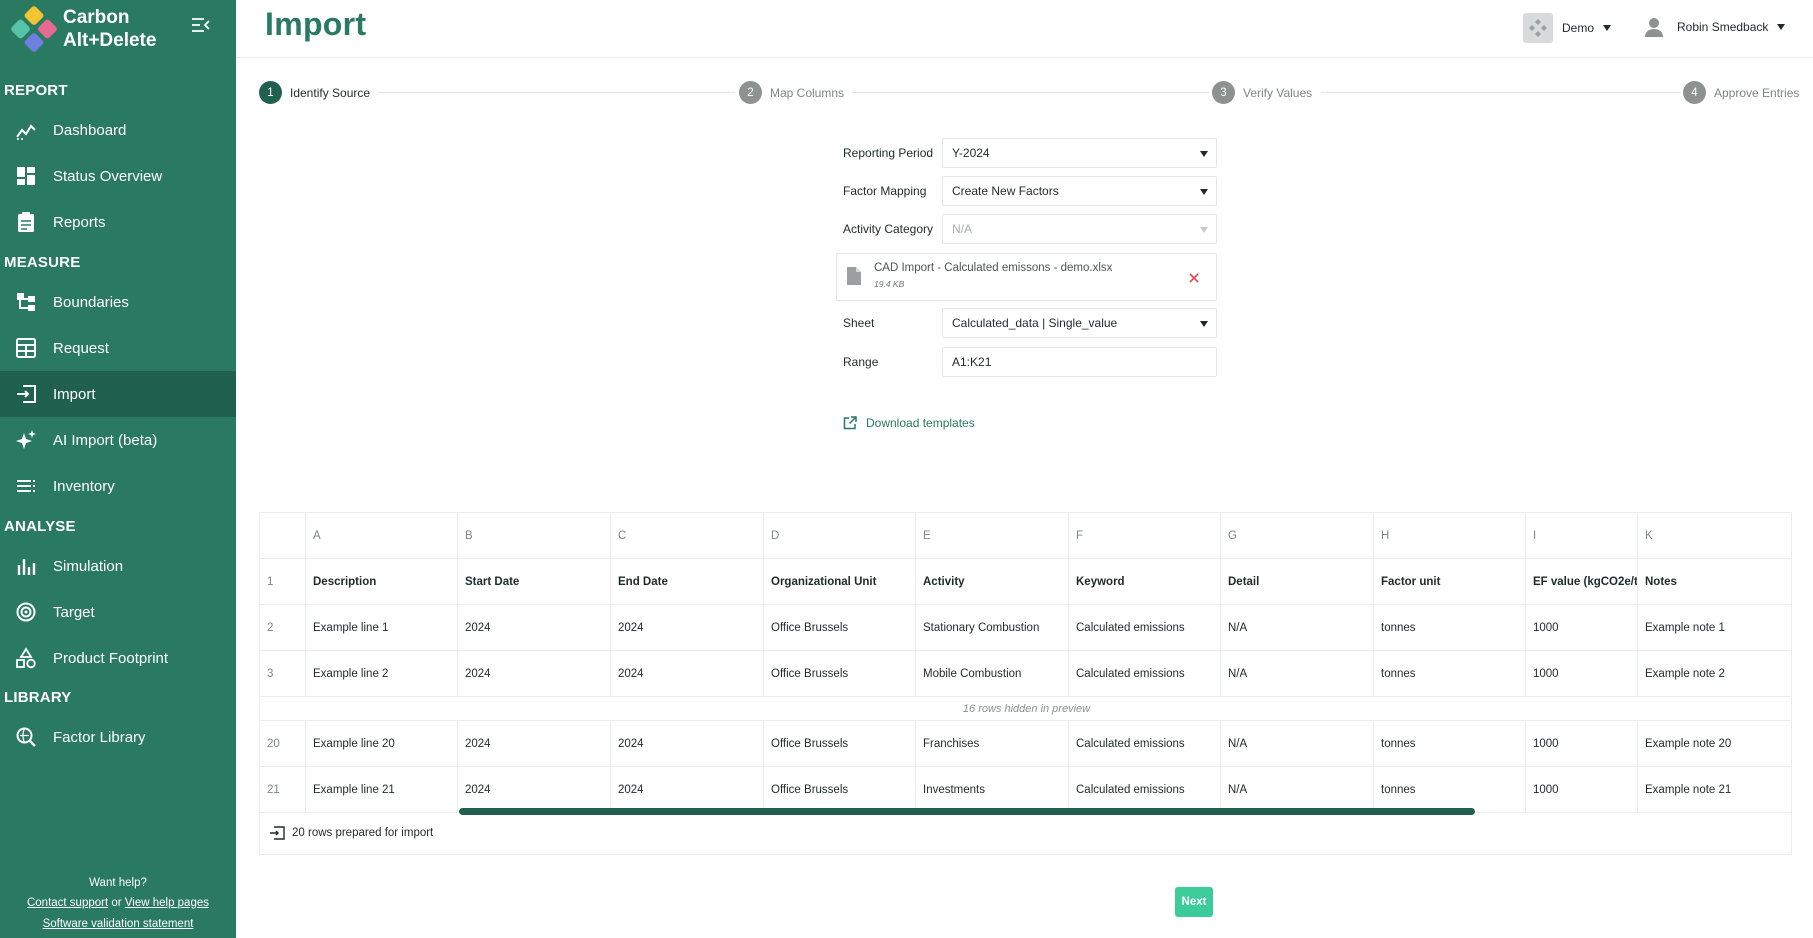  I want to click on table-cell: Franchises, so click(992, 744).